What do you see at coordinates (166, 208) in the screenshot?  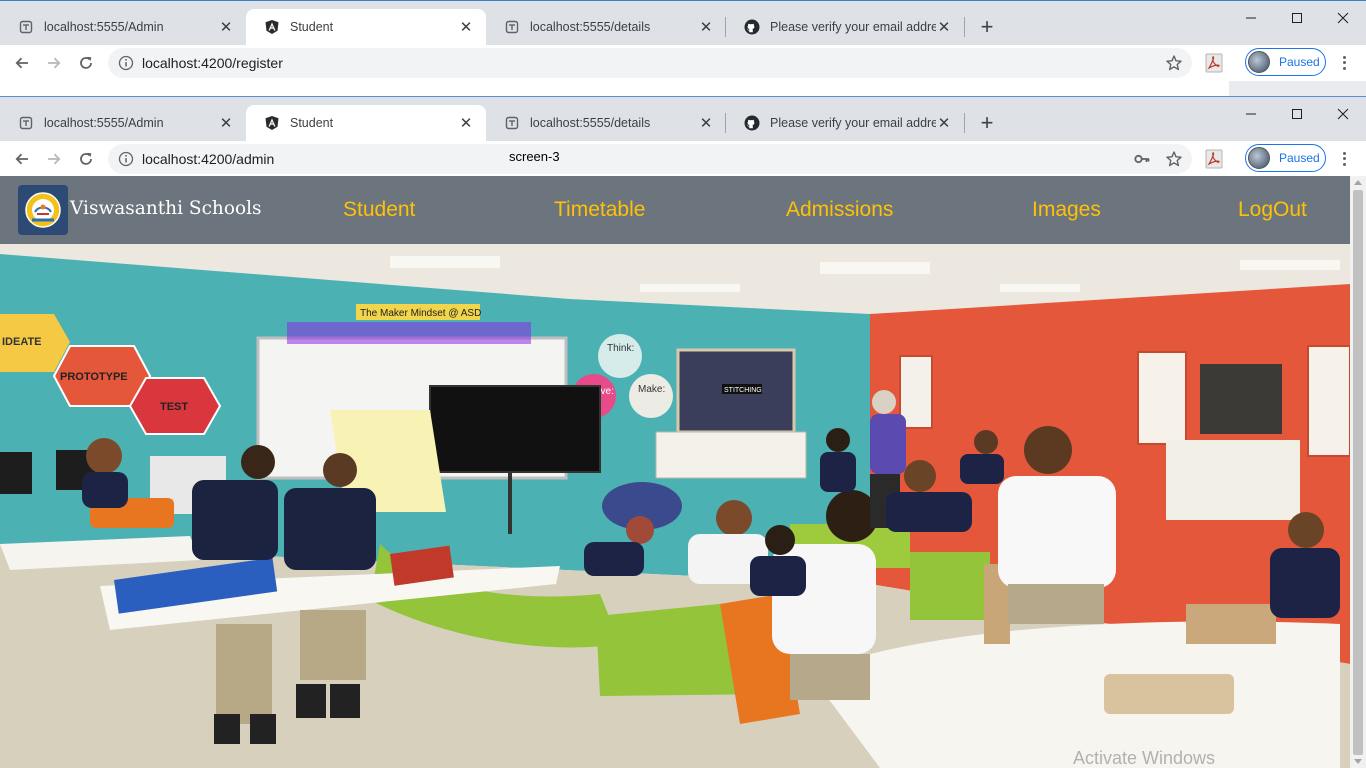 I see `brand-name: Viswasanthi Schools` at bounding box center [166, 208].